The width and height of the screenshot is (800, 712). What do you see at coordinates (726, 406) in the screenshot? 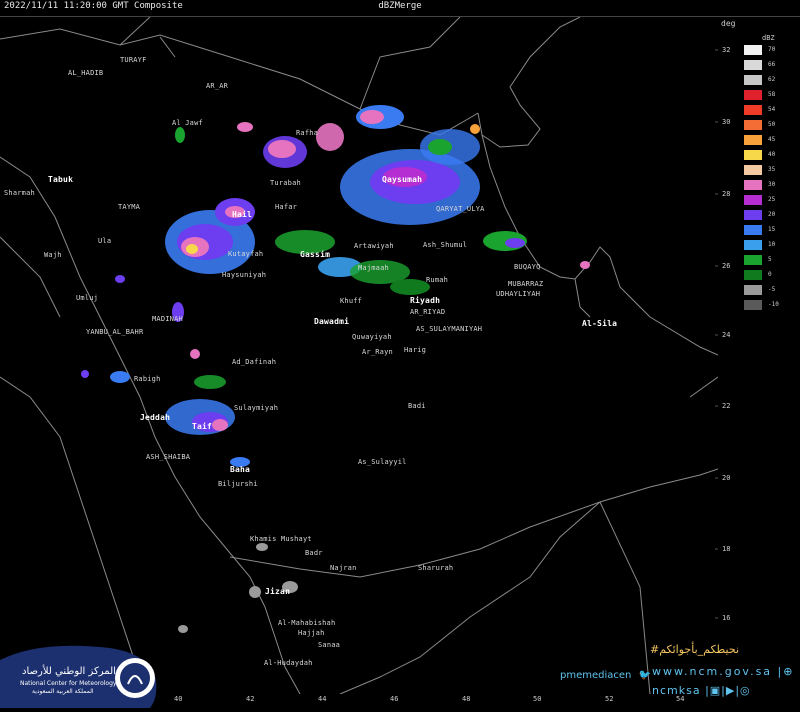
I see `lat-tick-label: 22` at bounding box center [726, 406].